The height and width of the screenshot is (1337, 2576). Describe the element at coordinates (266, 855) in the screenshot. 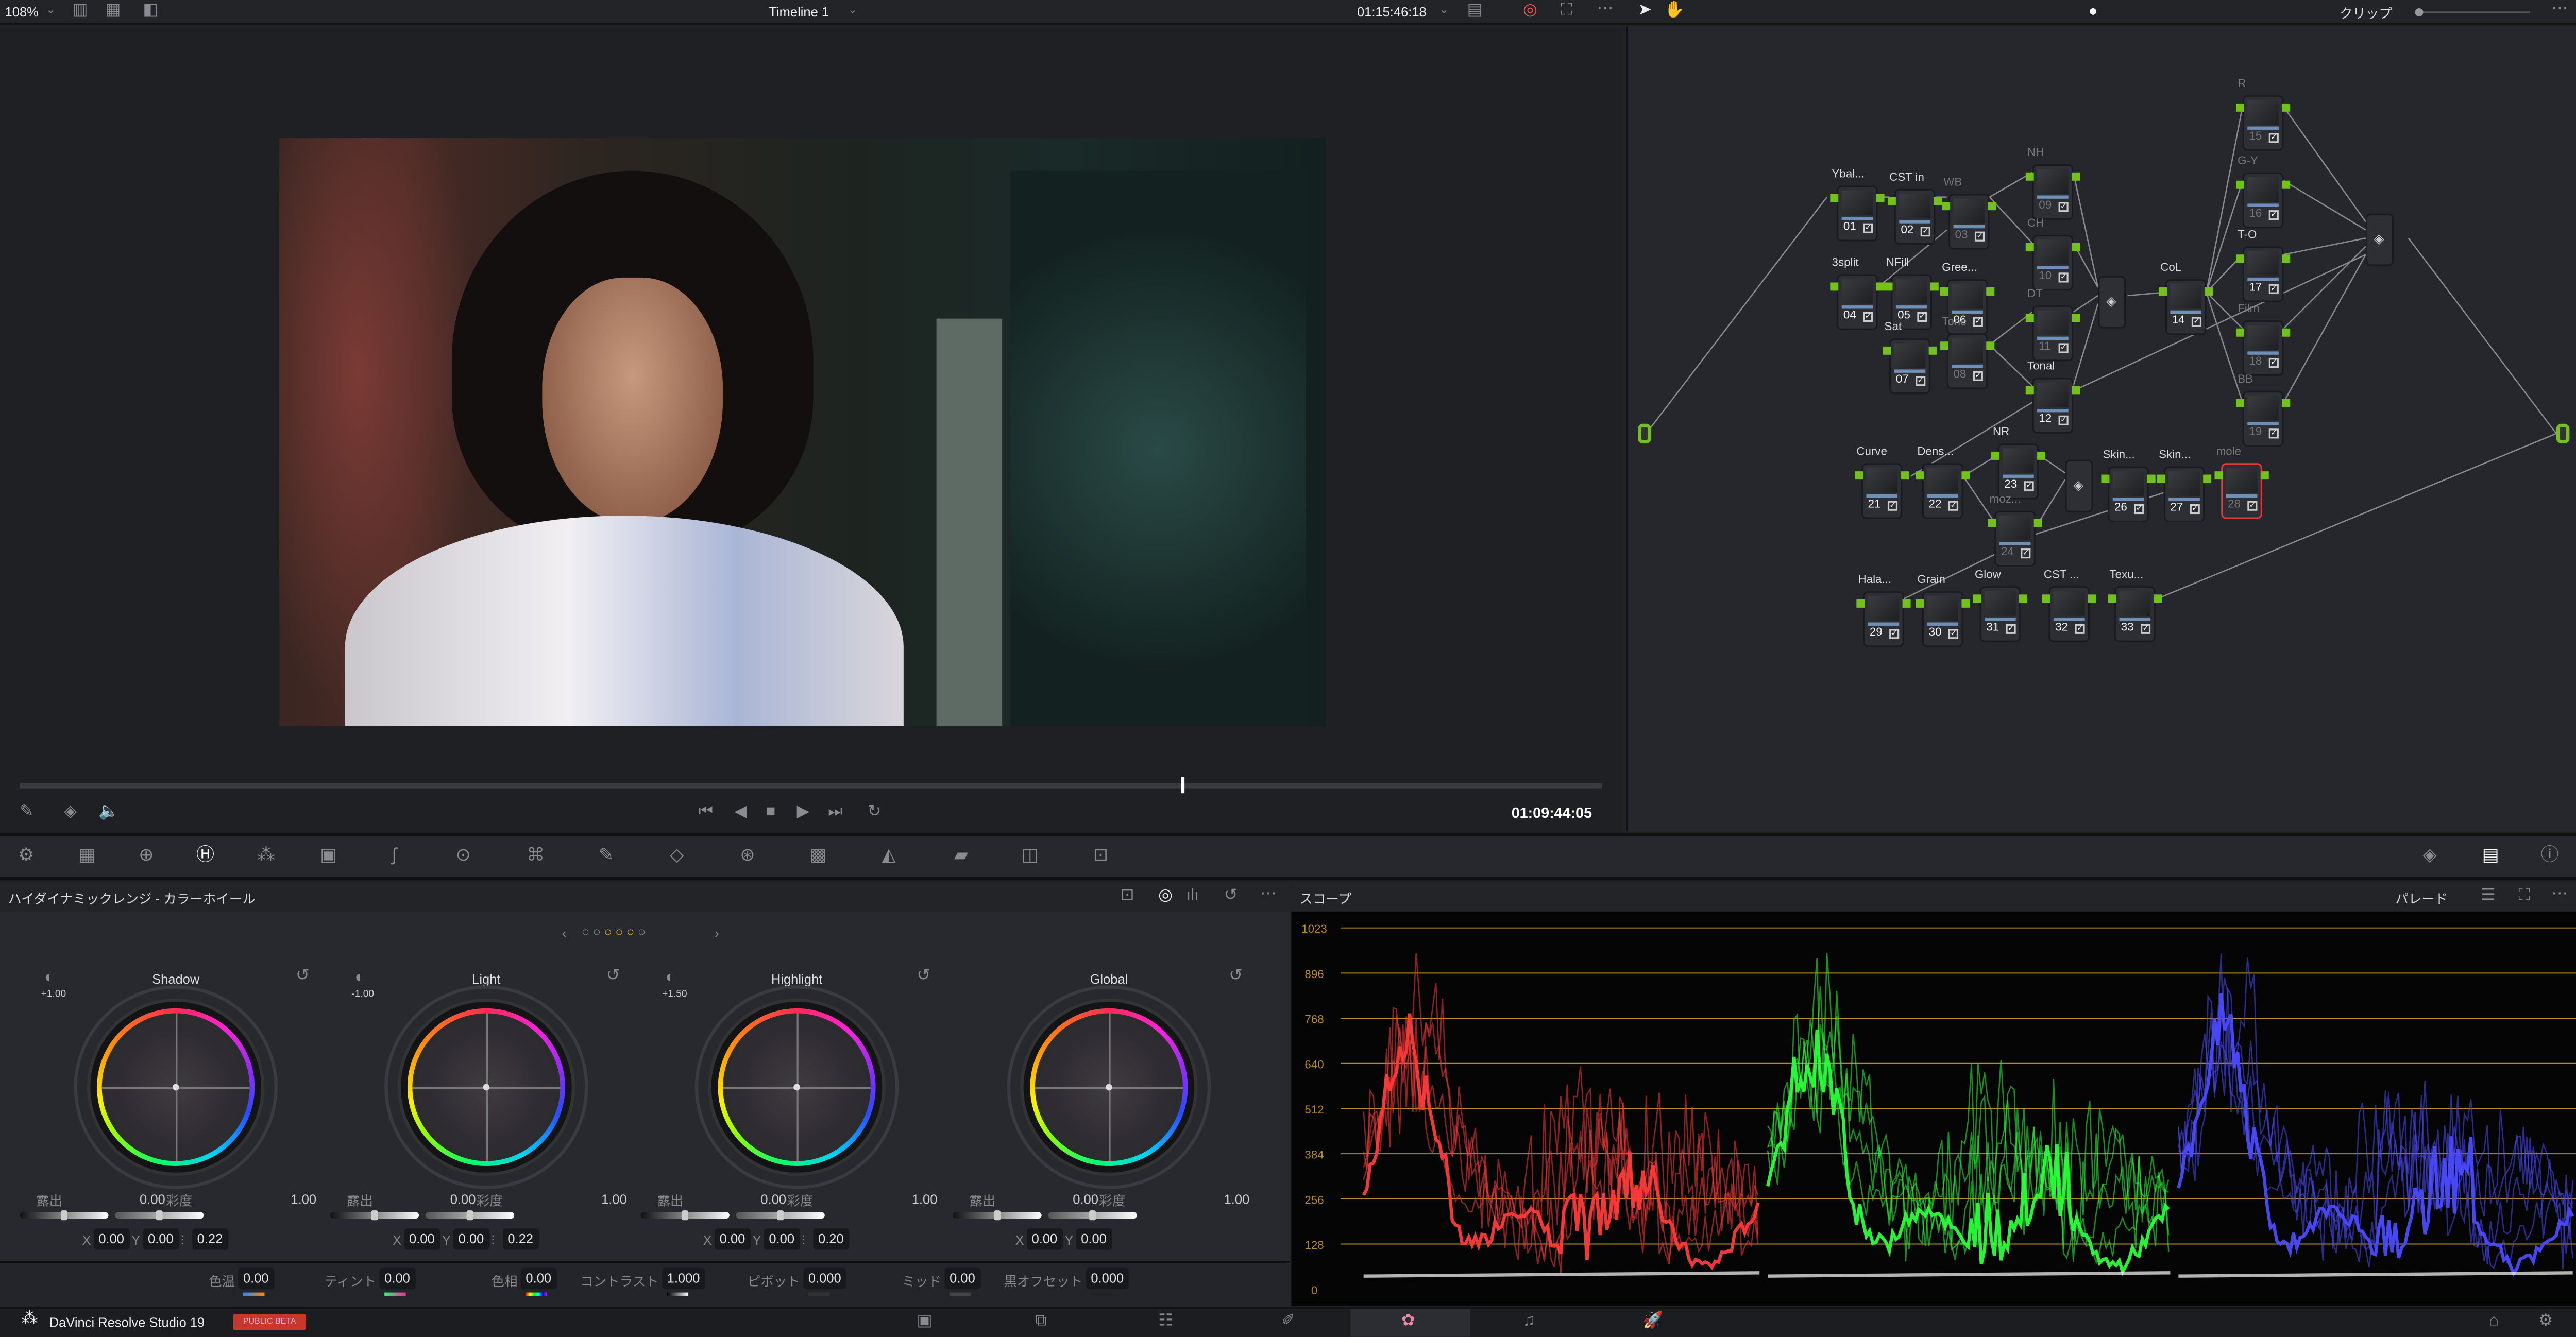

I see `rgb-mixer-icon: ⁂` at that location.